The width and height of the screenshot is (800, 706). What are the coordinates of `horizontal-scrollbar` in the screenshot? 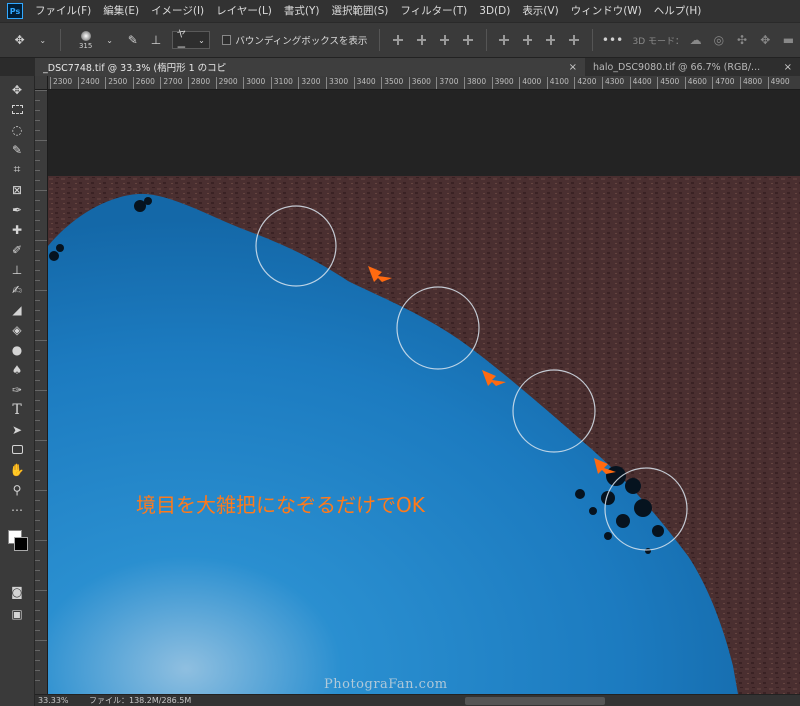 It's located at (535, 701).